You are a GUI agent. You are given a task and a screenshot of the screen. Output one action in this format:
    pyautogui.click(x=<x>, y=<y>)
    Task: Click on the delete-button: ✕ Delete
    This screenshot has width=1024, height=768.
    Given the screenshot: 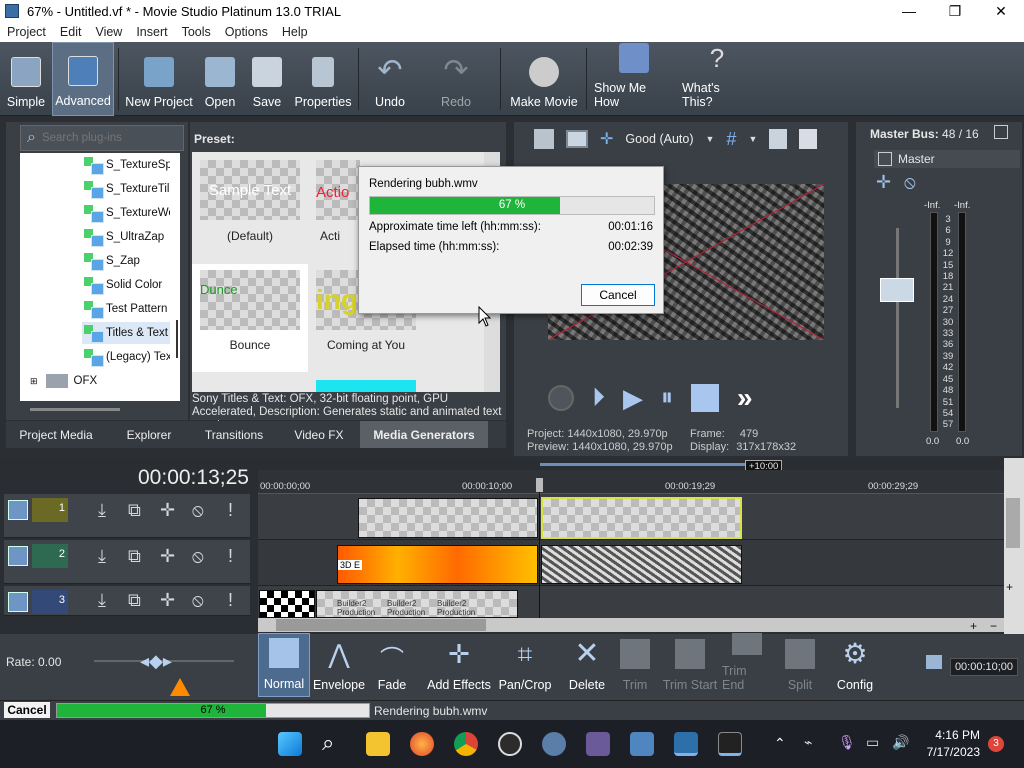 What is the action you would take?
    pyautogui.click(x=587, y=665)
    